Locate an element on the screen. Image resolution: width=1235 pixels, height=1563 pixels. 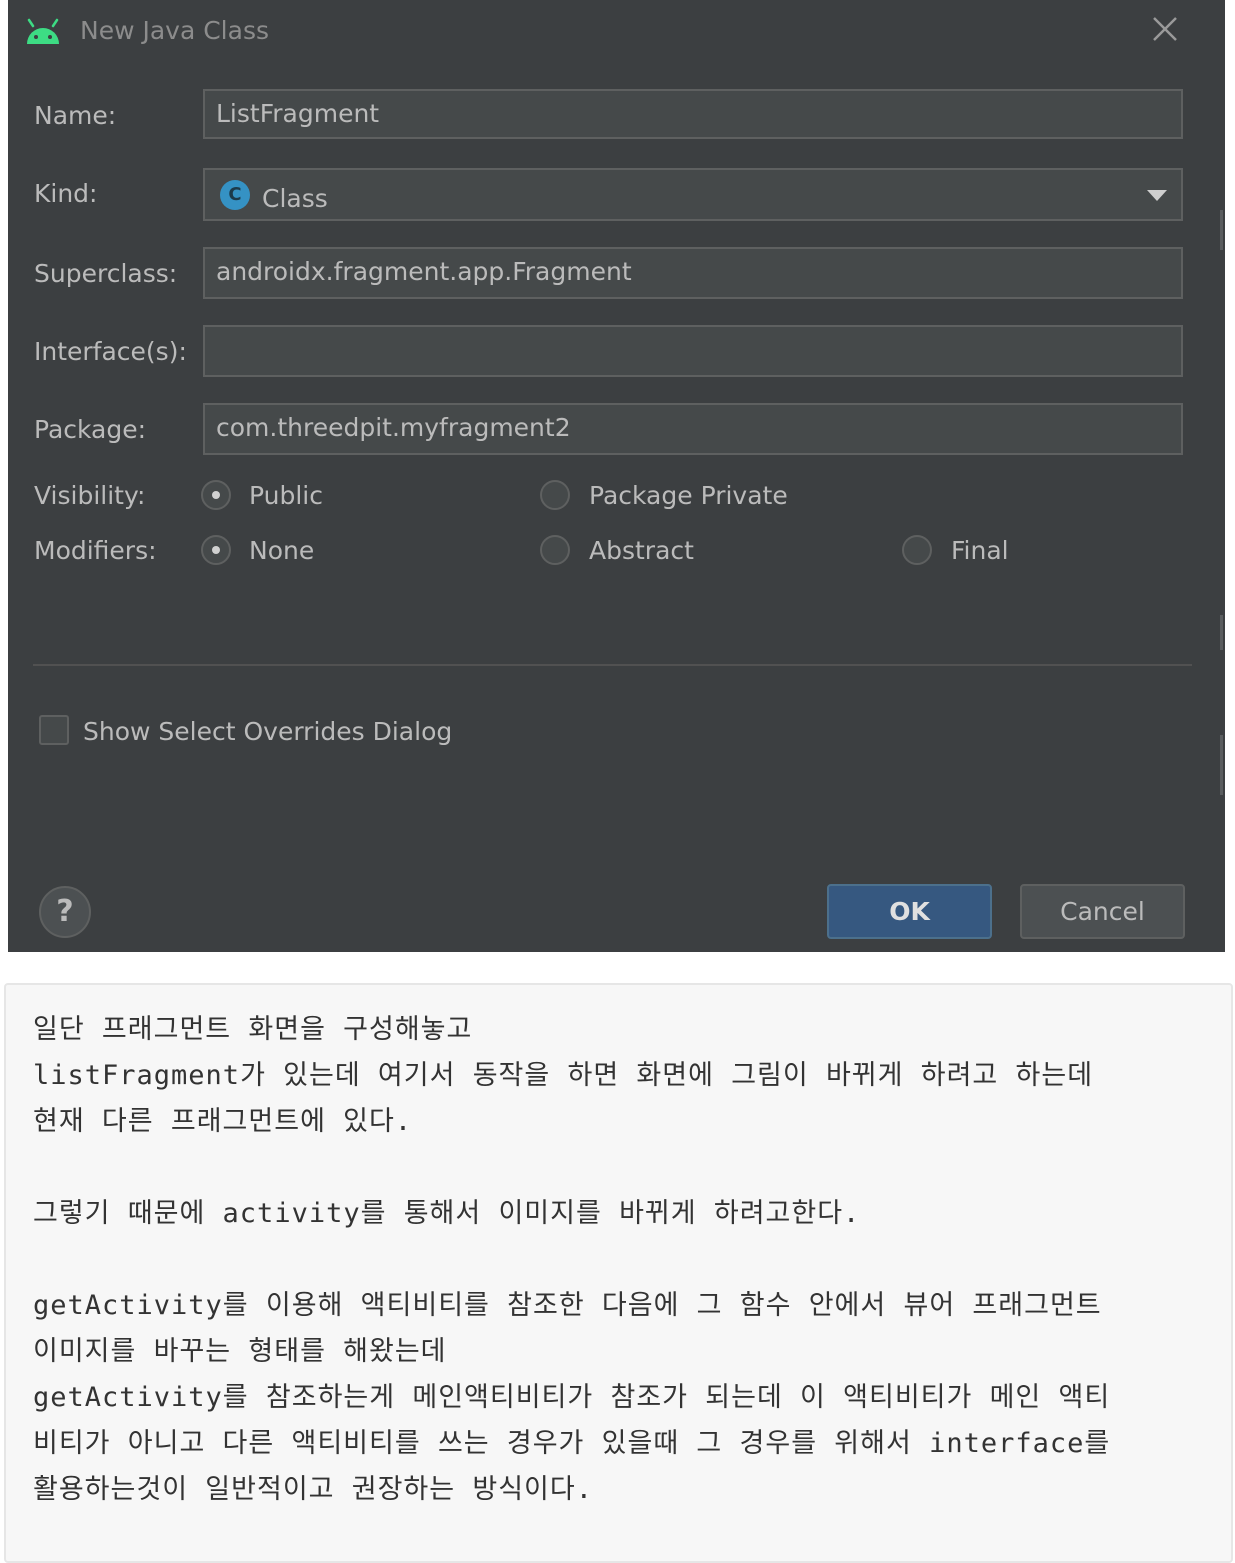
radio-none-label: None is located at coordinates (281, 550).